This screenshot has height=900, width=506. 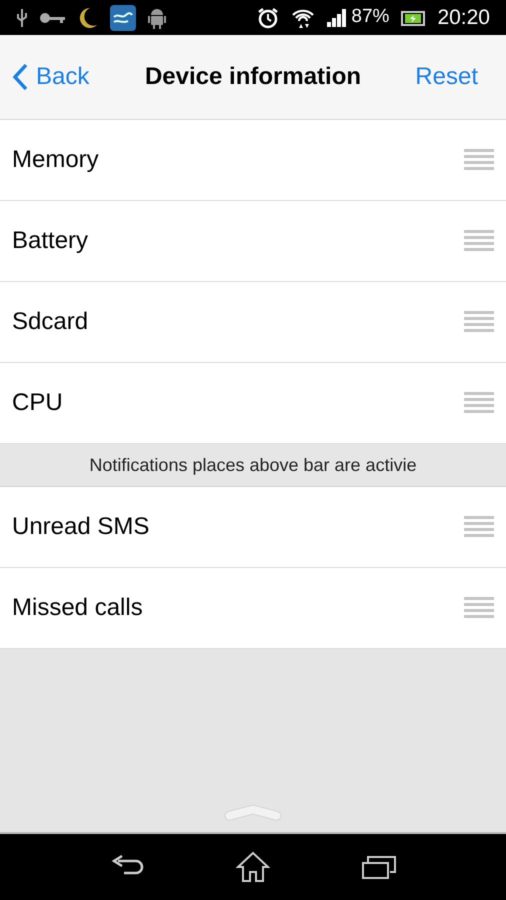 What do you see at coordinates (123, 17) in the screenshot?
I see `app-icon` at bounding box center [123, 17].